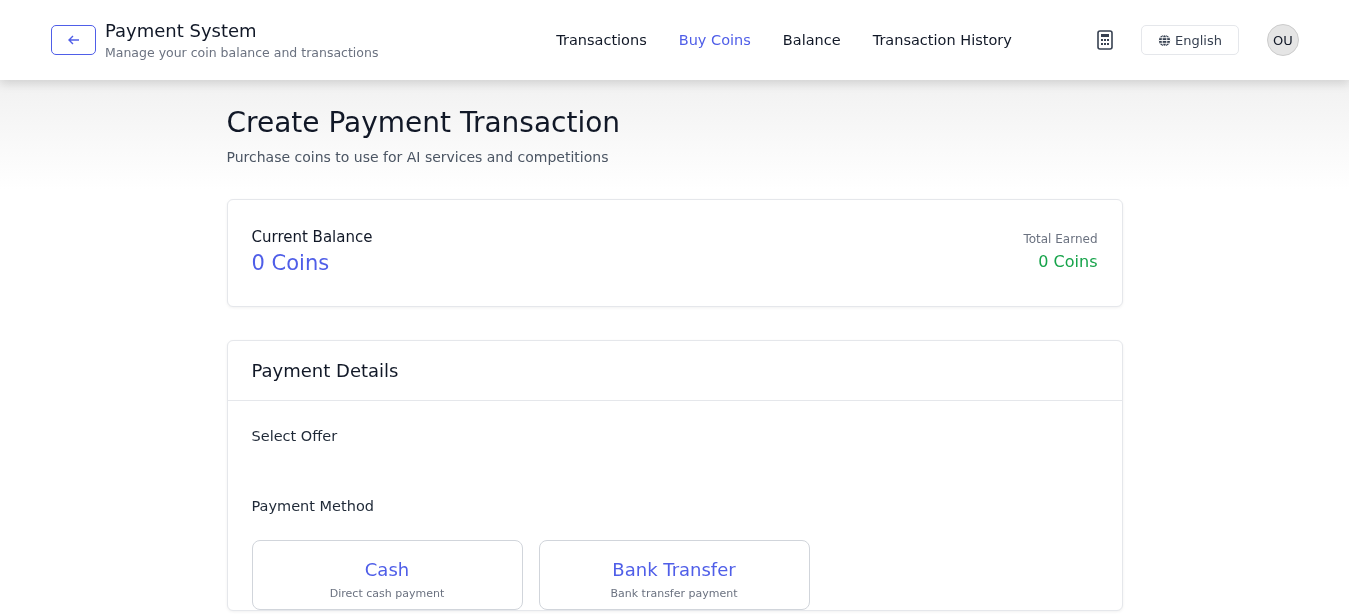  I want to click on nav-link: Buy Coins, so click(714, 40).